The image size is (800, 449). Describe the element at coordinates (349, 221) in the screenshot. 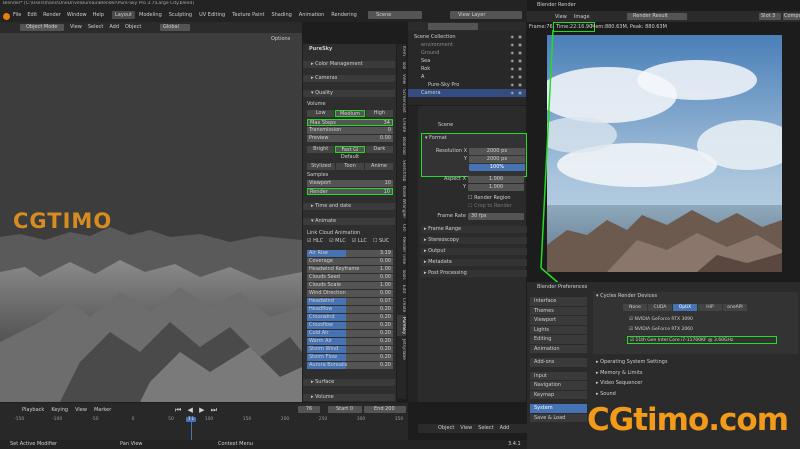

I see `animate-panel: ▾ Animate` at that location.